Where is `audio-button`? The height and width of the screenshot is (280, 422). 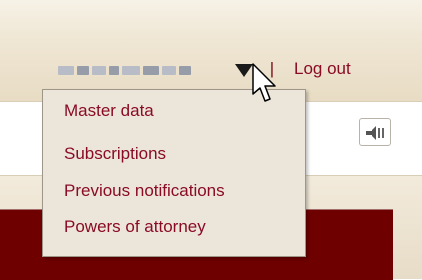 audio-button is located at coordinates (375, 132).